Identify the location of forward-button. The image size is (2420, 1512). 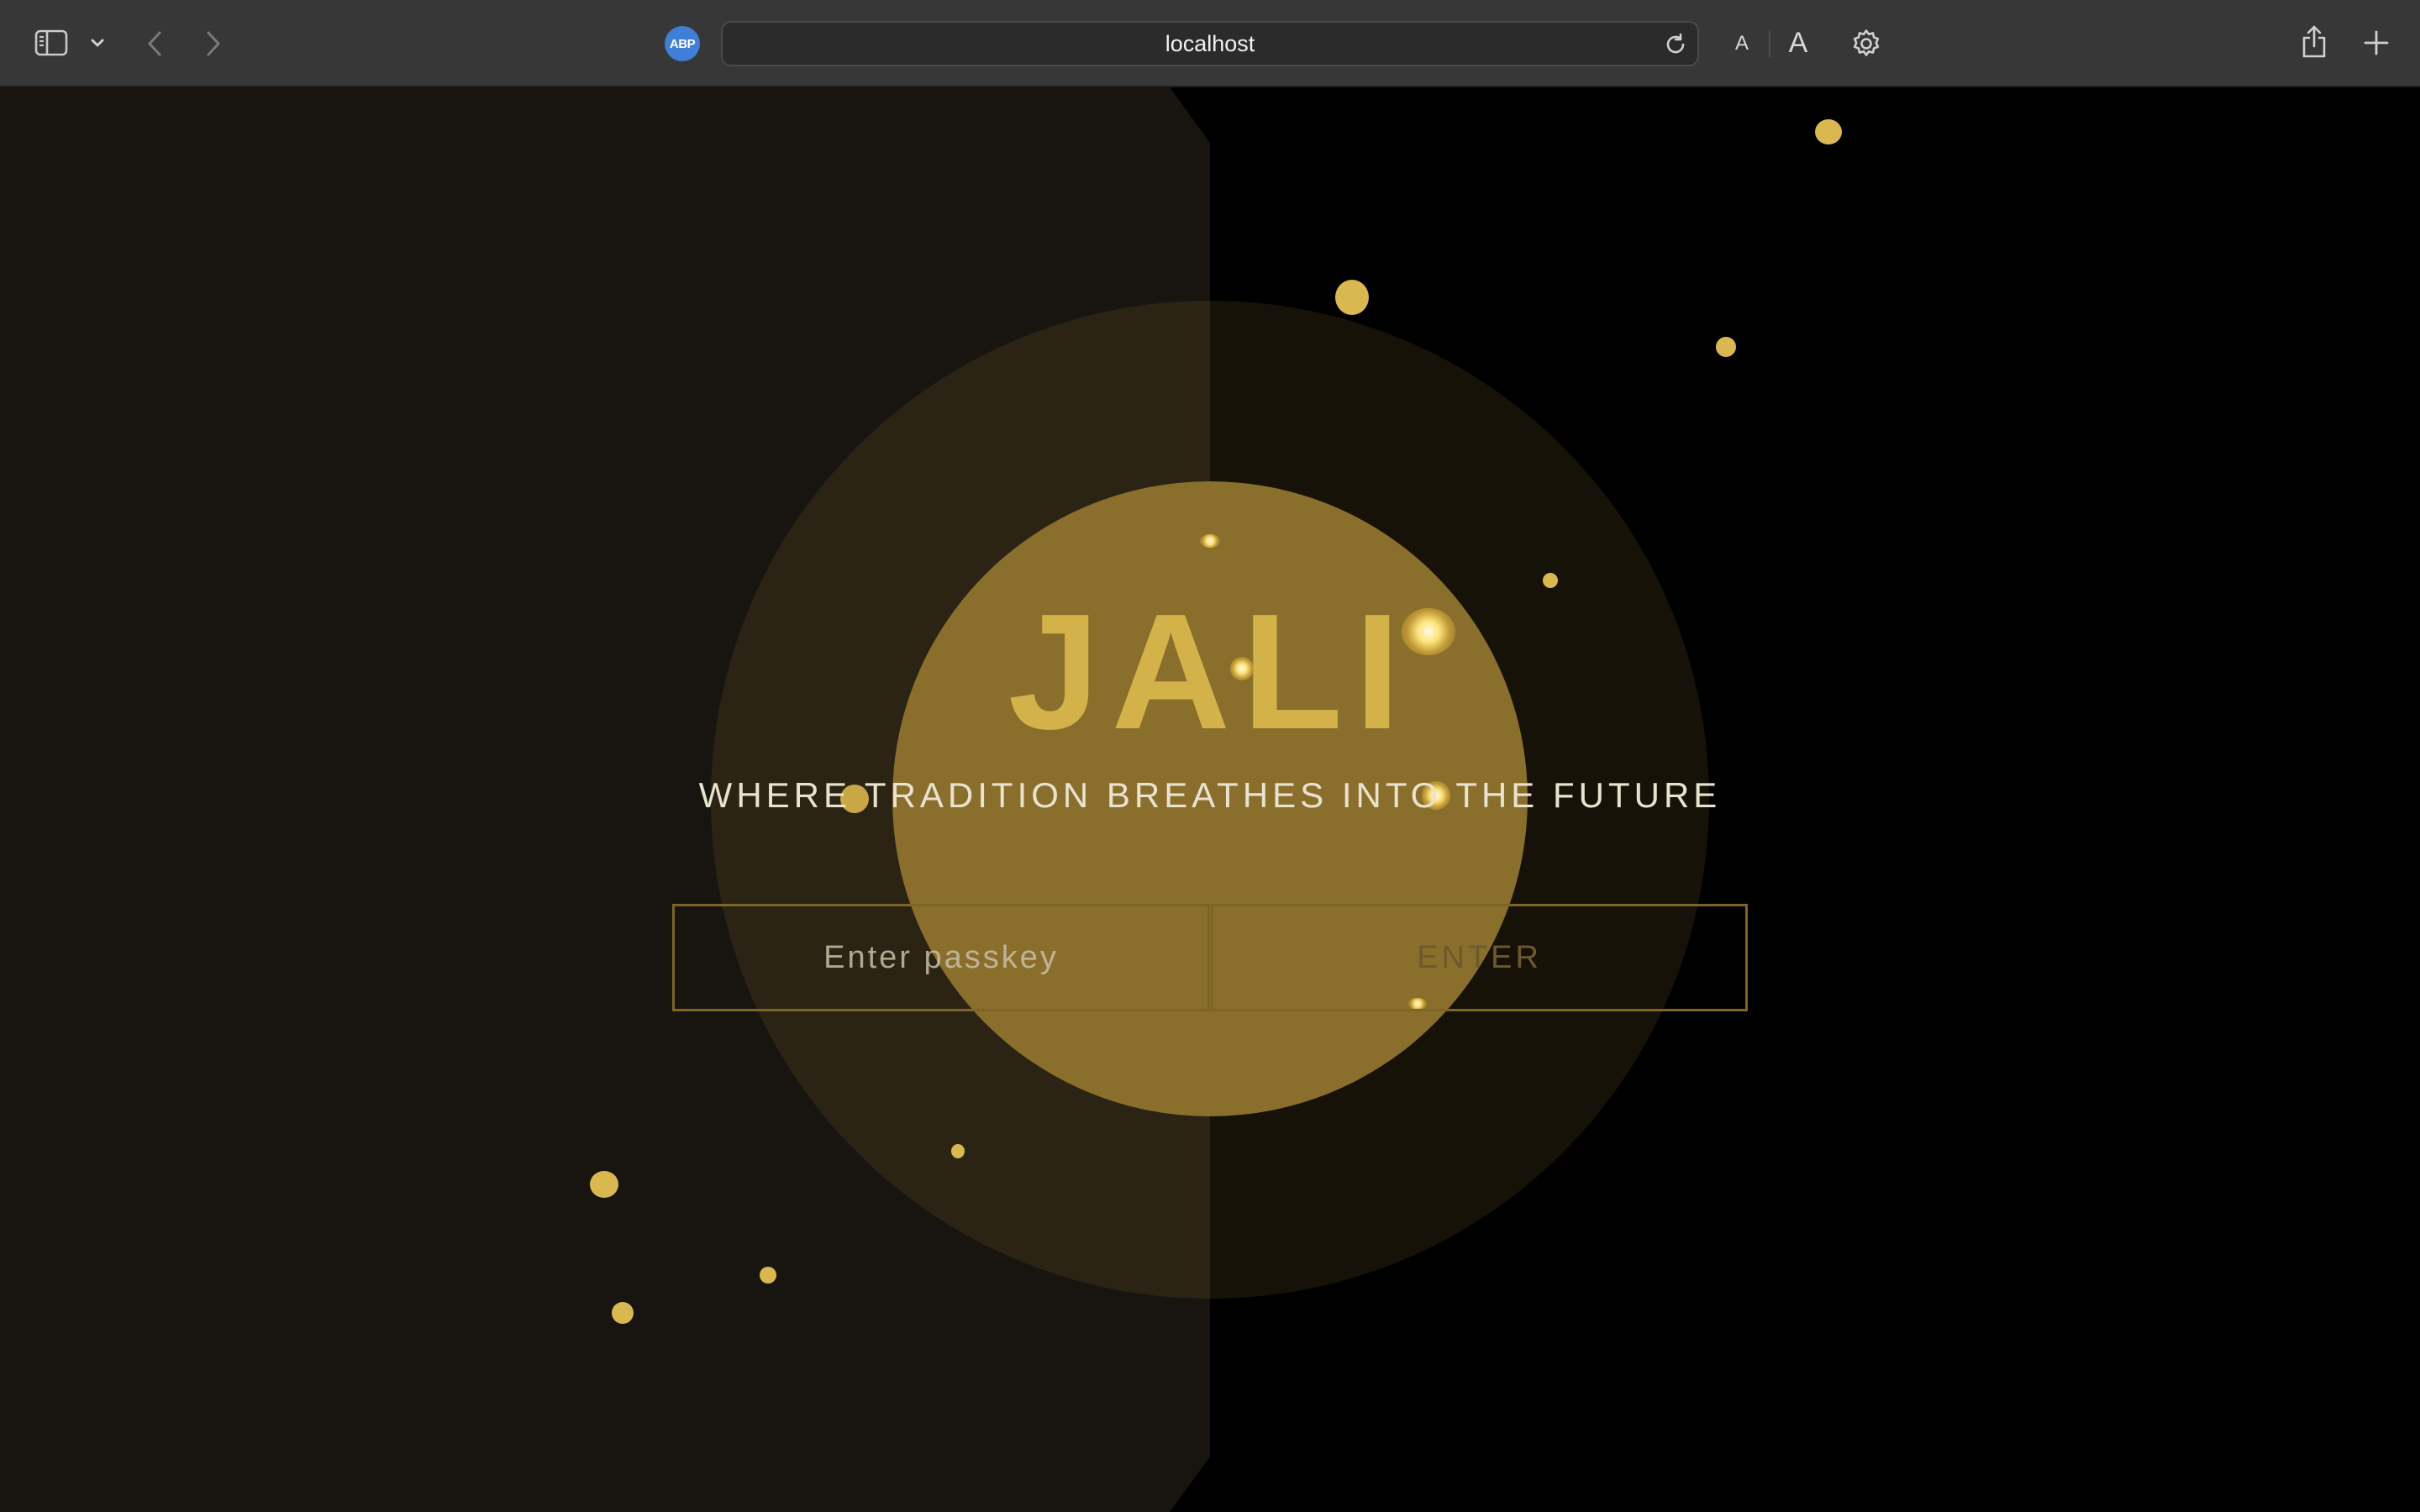
(214, 43).